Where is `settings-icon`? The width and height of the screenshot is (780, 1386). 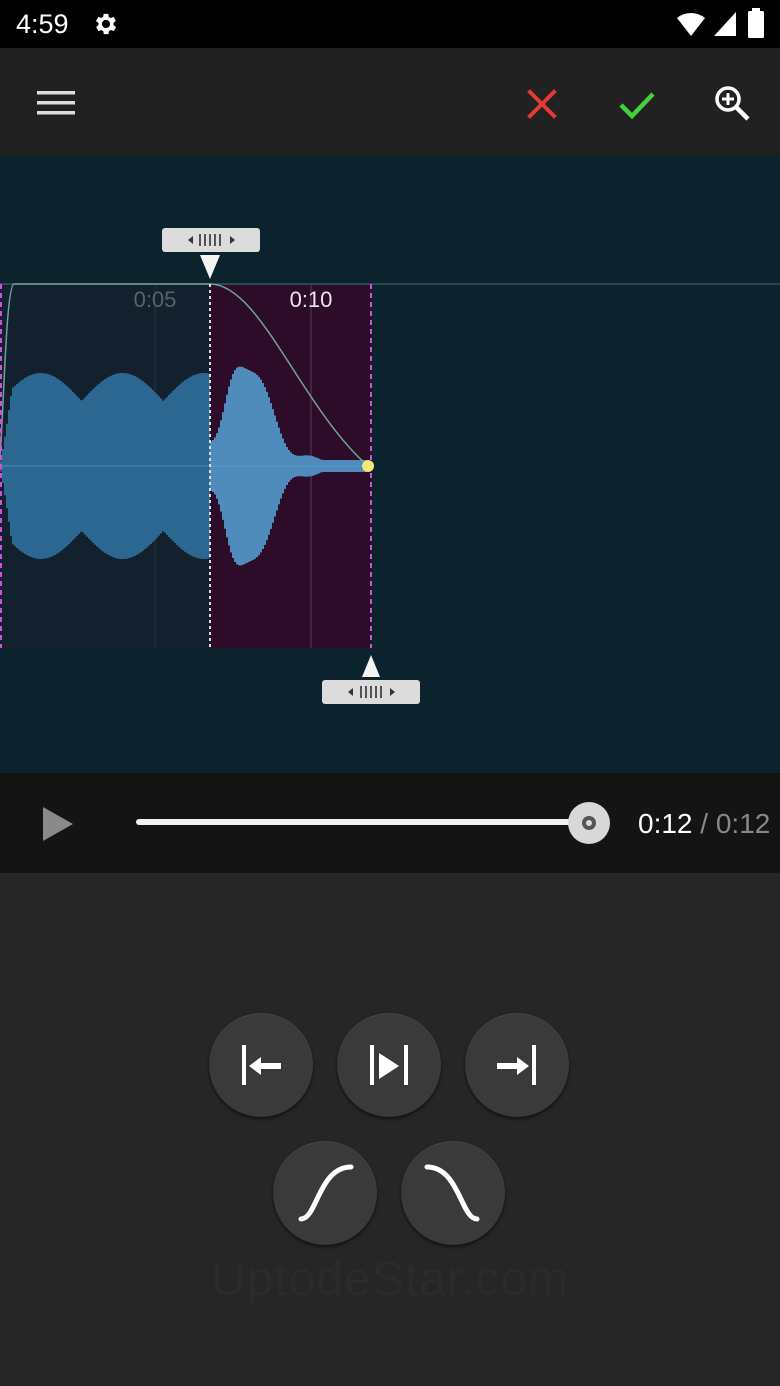
settings-icon is located at coordinates (106, 24).